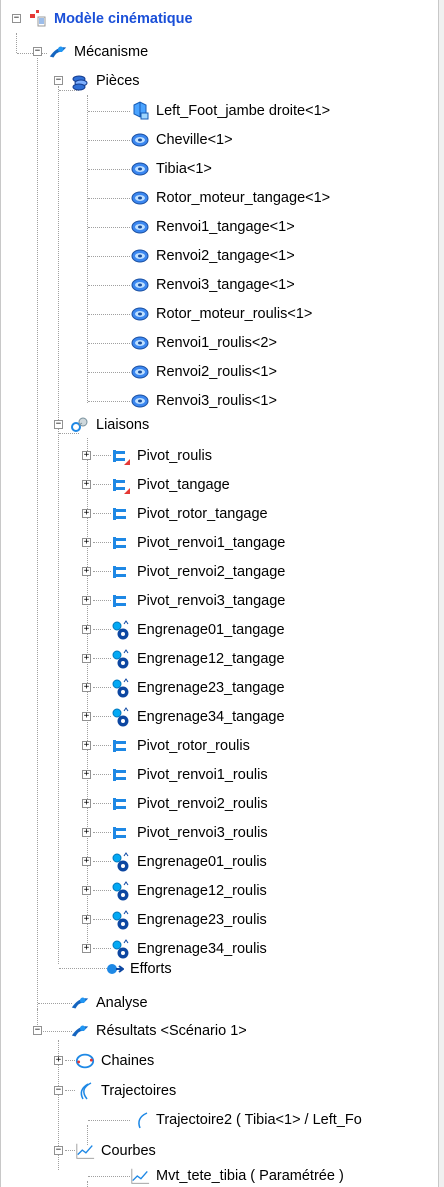  Describe the element at coordinates (175, 949) in the screenshot. I see `joint-item: + Engrenage34_roulis` at that location.